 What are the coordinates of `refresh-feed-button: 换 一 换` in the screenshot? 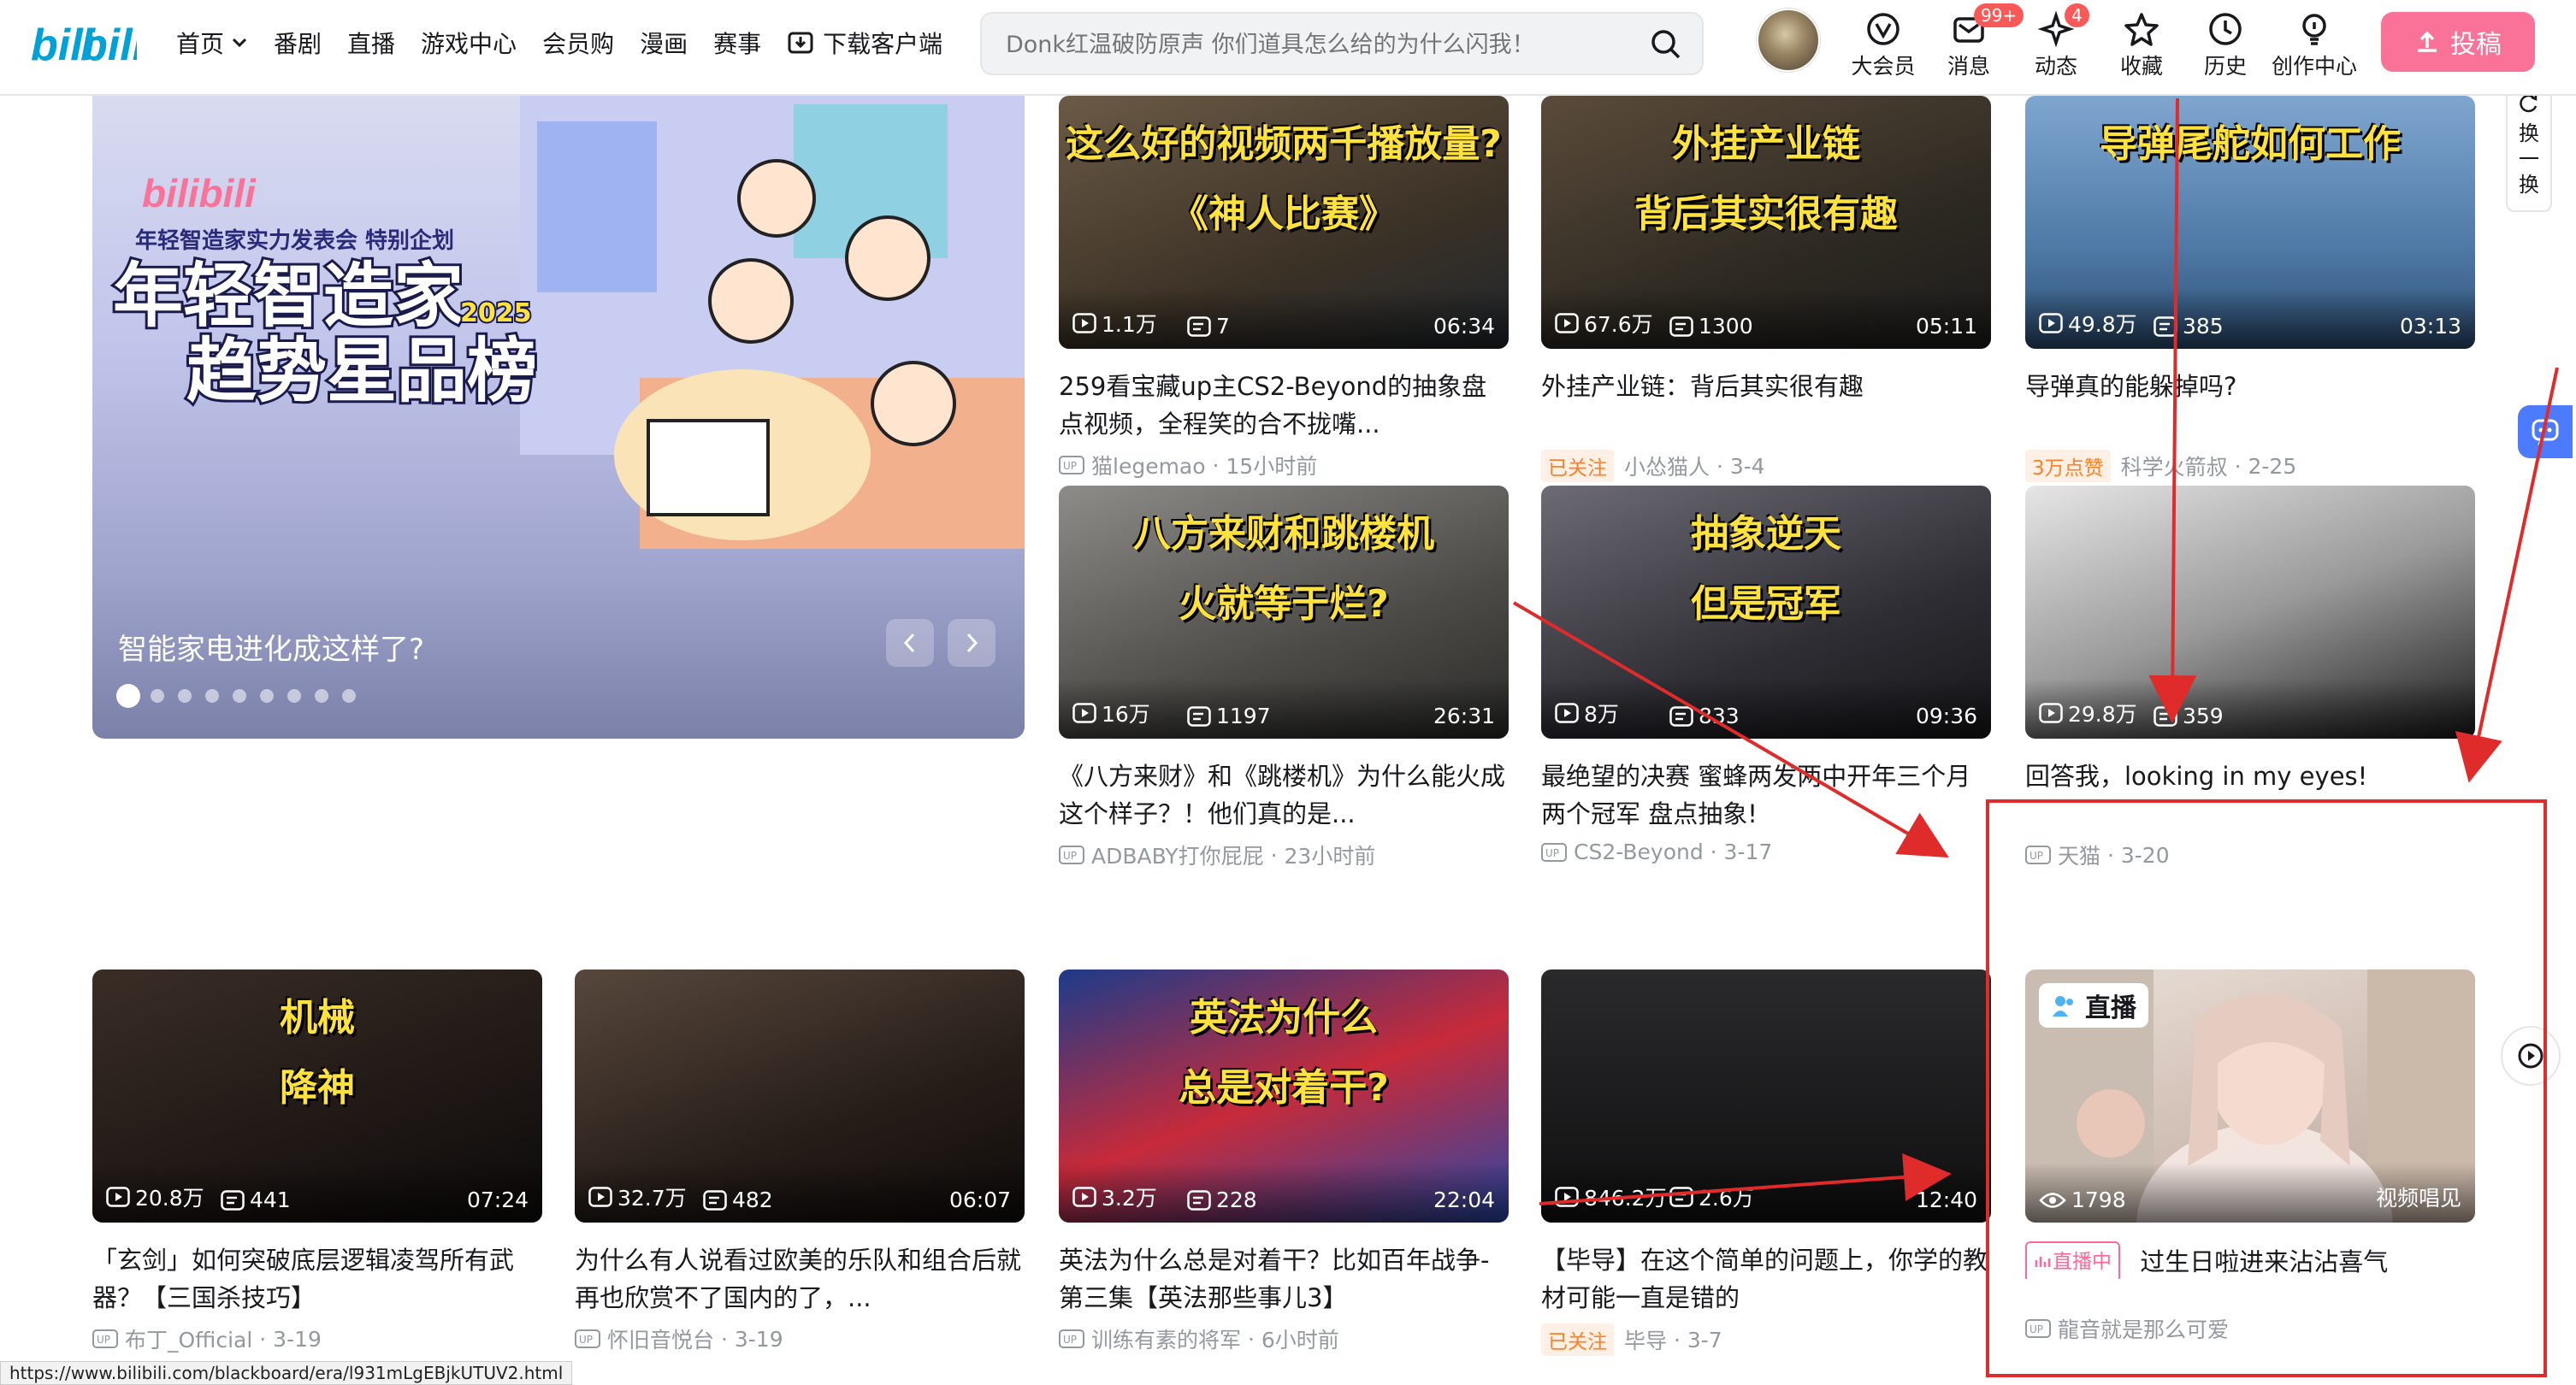 It's located at (2529, 148).